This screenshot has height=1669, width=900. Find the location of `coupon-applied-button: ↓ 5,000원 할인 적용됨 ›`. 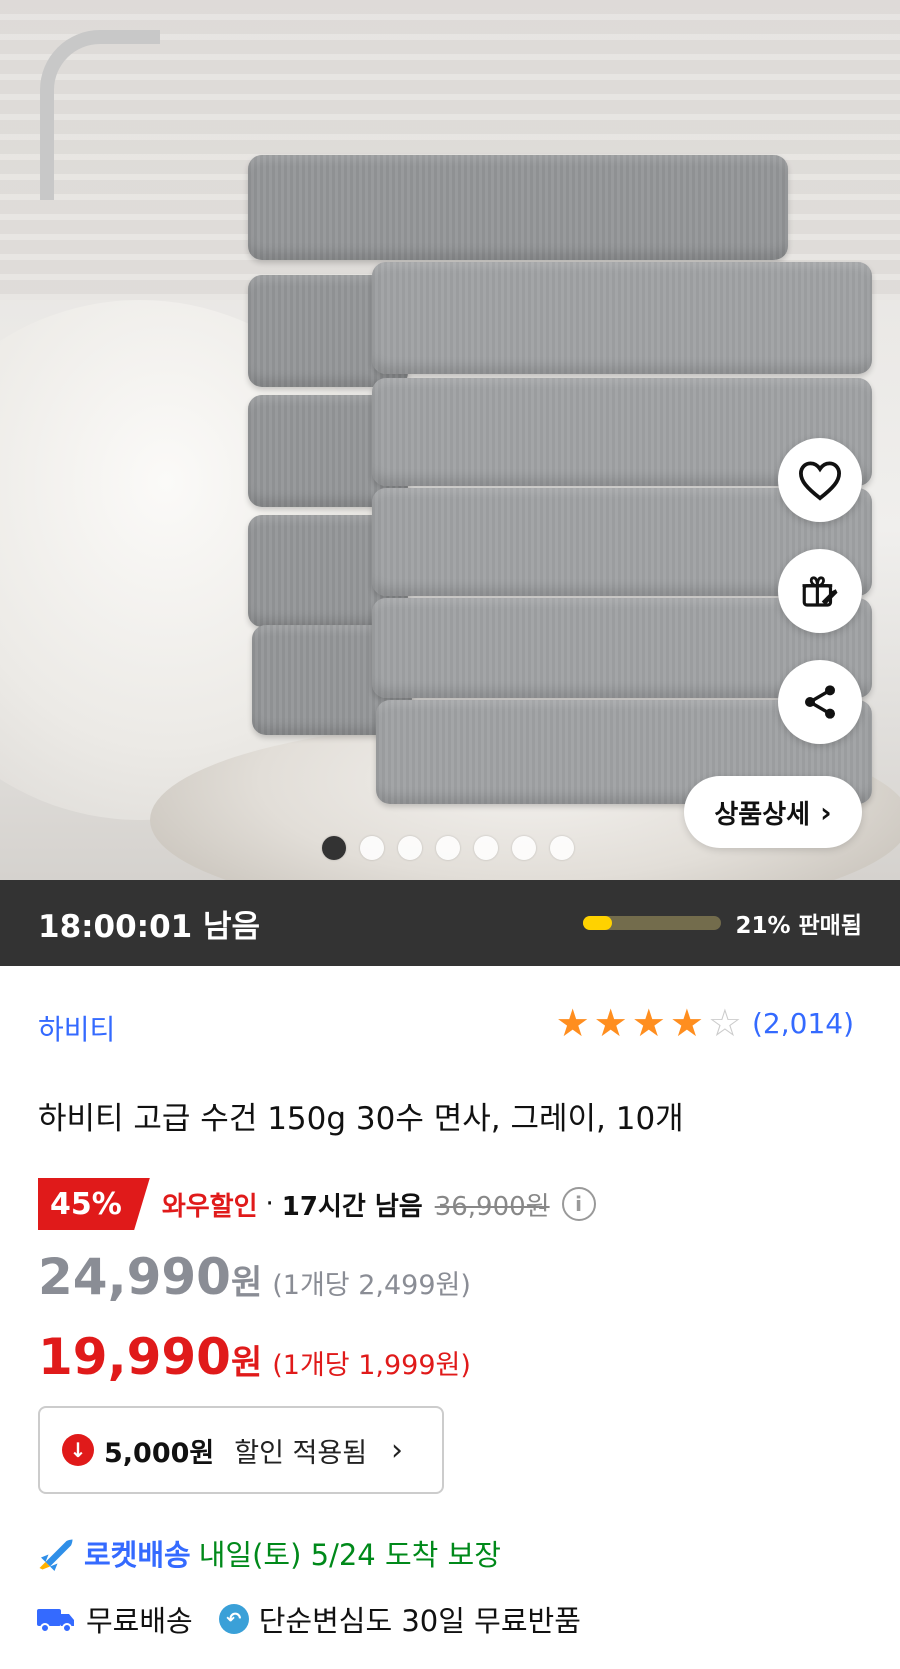

coupon-applied-button: ↓ 5,000원 할인 적용됨 › is located at coordinates (241, 1450).